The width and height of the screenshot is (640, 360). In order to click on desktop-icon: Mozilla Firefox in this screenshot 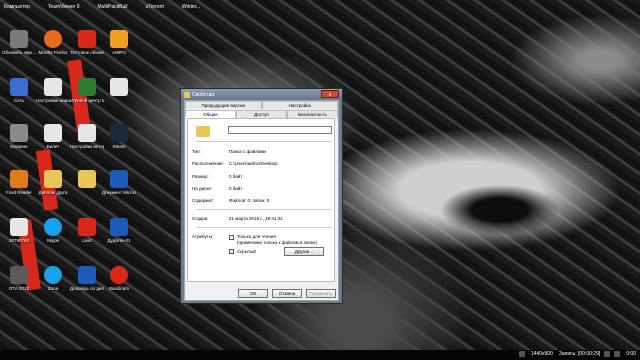, I will do `click(53, 42)`.